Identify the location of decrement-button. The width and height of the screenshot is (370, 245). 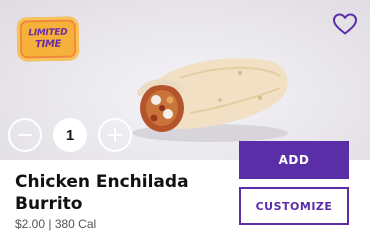
(25, 135).